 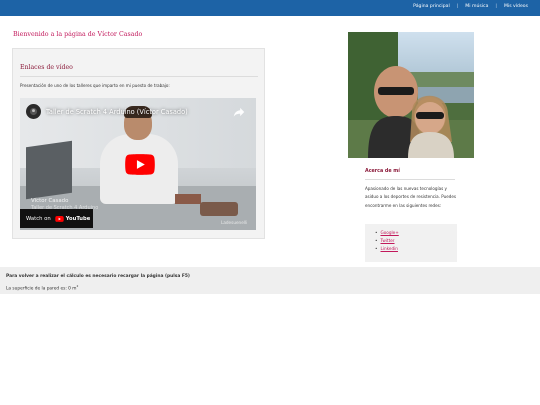 I want to click on social-link-item: • Google+, so click(x=387, y=232).